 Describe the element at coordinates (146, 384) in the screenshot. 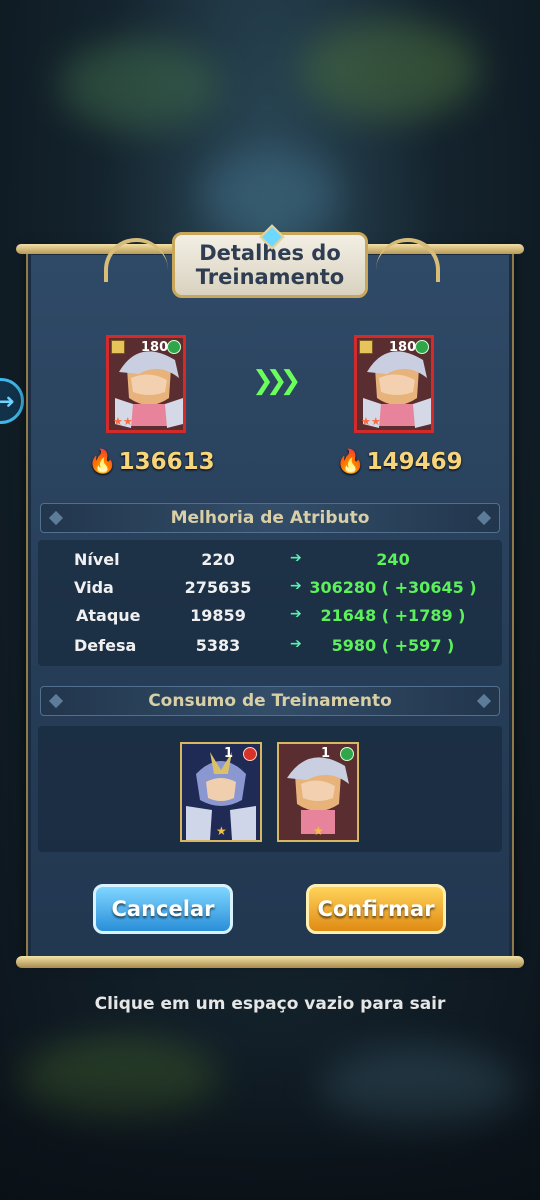

I see `hero-card-before: 180 ★★` at that location.